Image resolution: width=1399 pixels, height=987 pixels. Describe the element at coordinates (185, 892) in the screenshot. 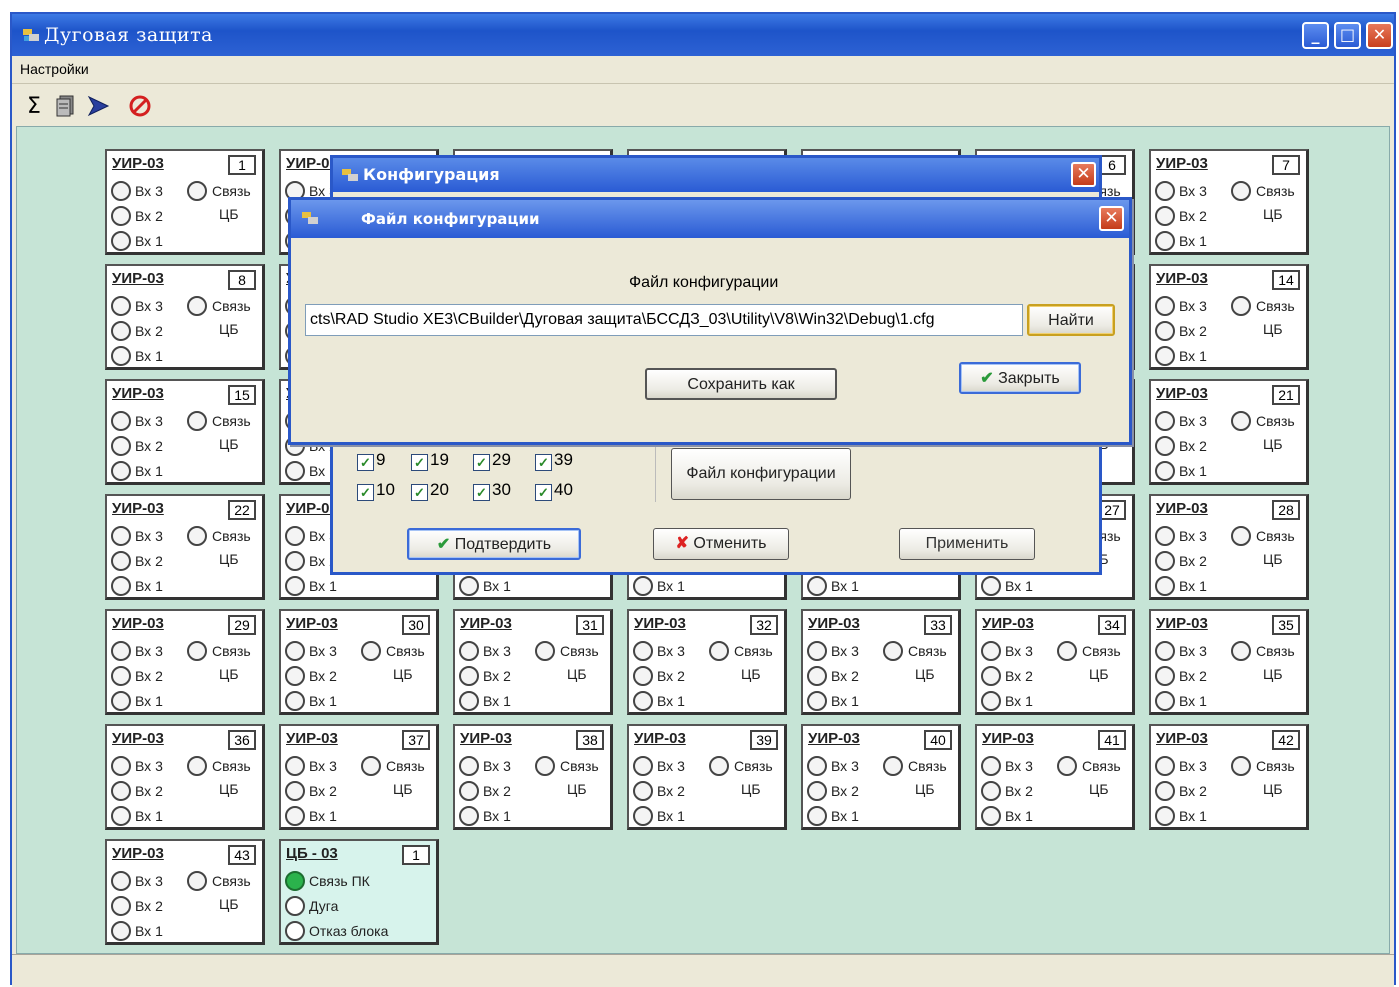

I see `device-card: УИР-03 43 Вх 3 Вх 2 Вх 1 Связь ЦБ` at that location.